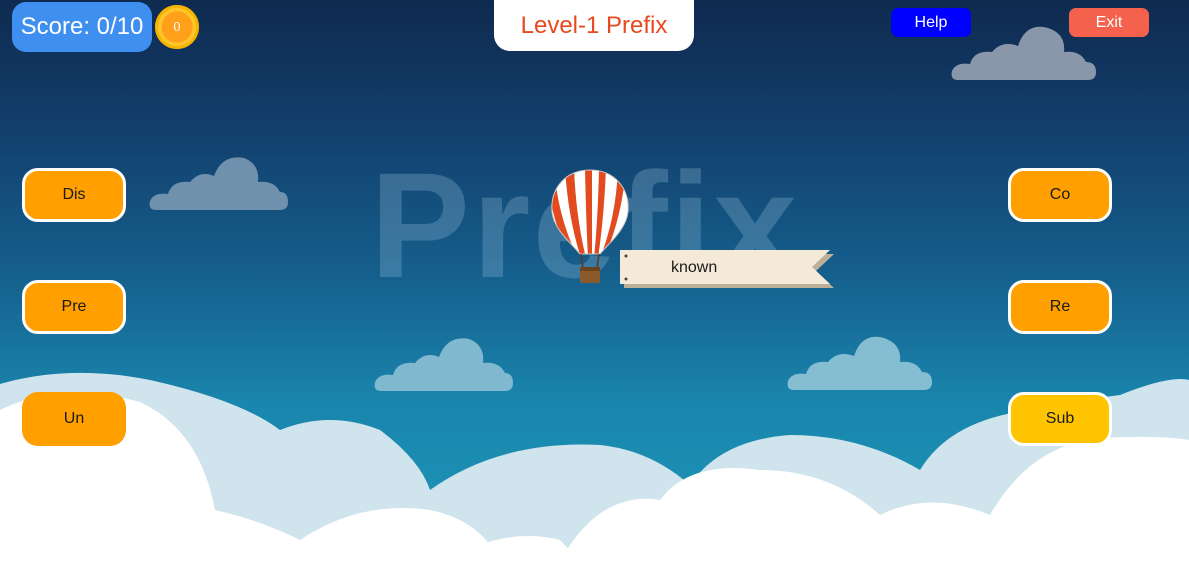 Image resolution: width=1189 pixels, height=561 pixels. Describe the element at coordinates (1060, 195) in the screenshot. I see `prefix-option-co: Co` at that location.